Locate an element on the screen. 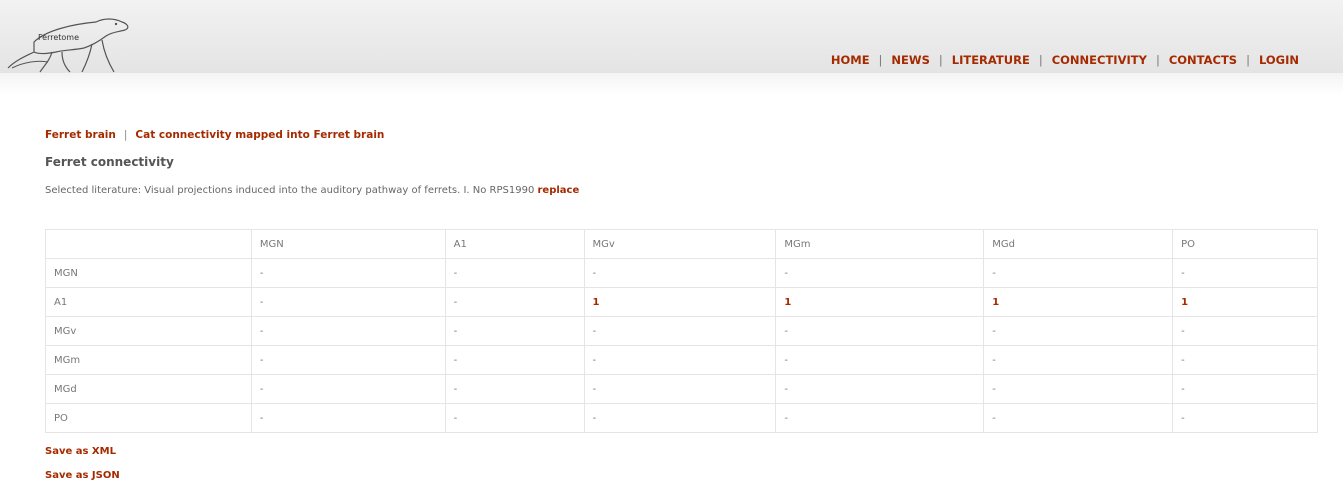 This screenshot has width=1343, height=486. row-header: MGv is located at coordinates (148, 331).